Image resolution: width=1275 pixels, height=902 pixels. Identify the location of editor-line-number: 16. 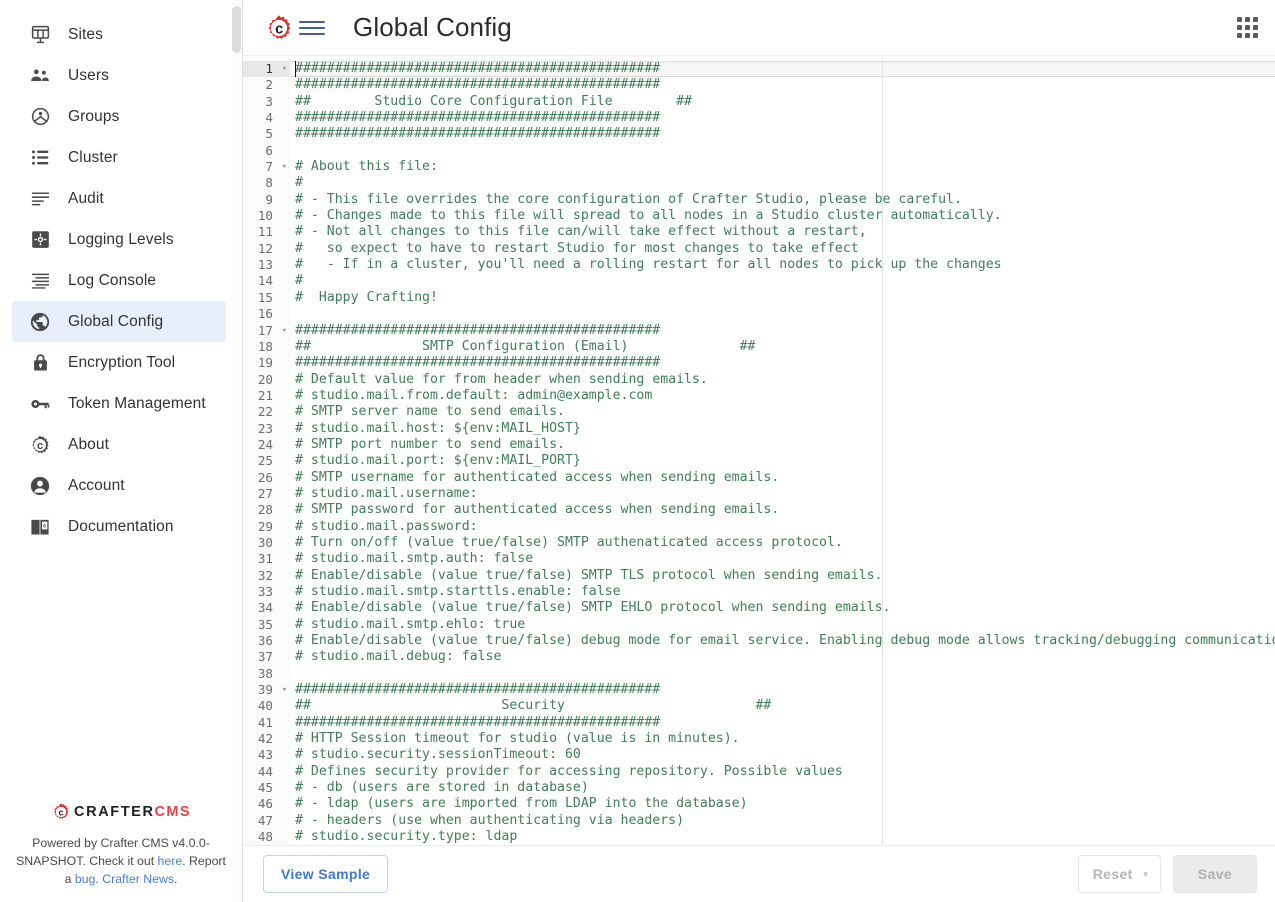
(266, 314).